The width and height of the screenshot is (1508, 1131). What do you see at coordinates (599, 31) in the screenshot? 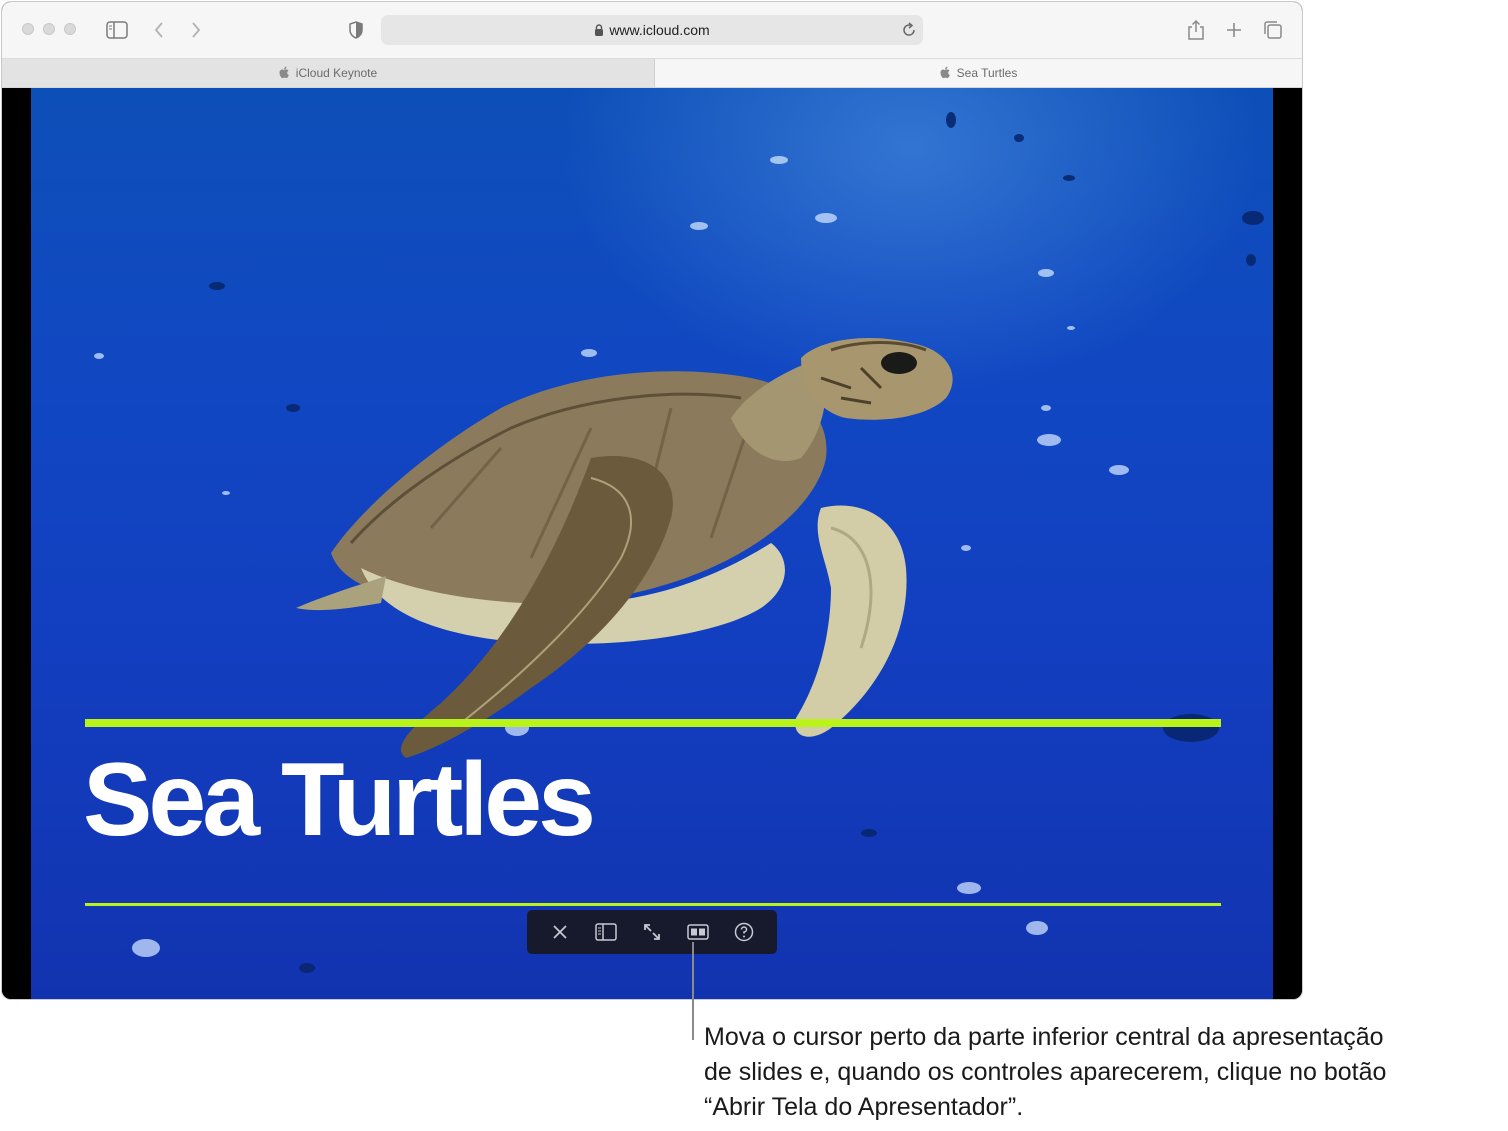
I see `lock-icon` at bounding box center [599, 31].